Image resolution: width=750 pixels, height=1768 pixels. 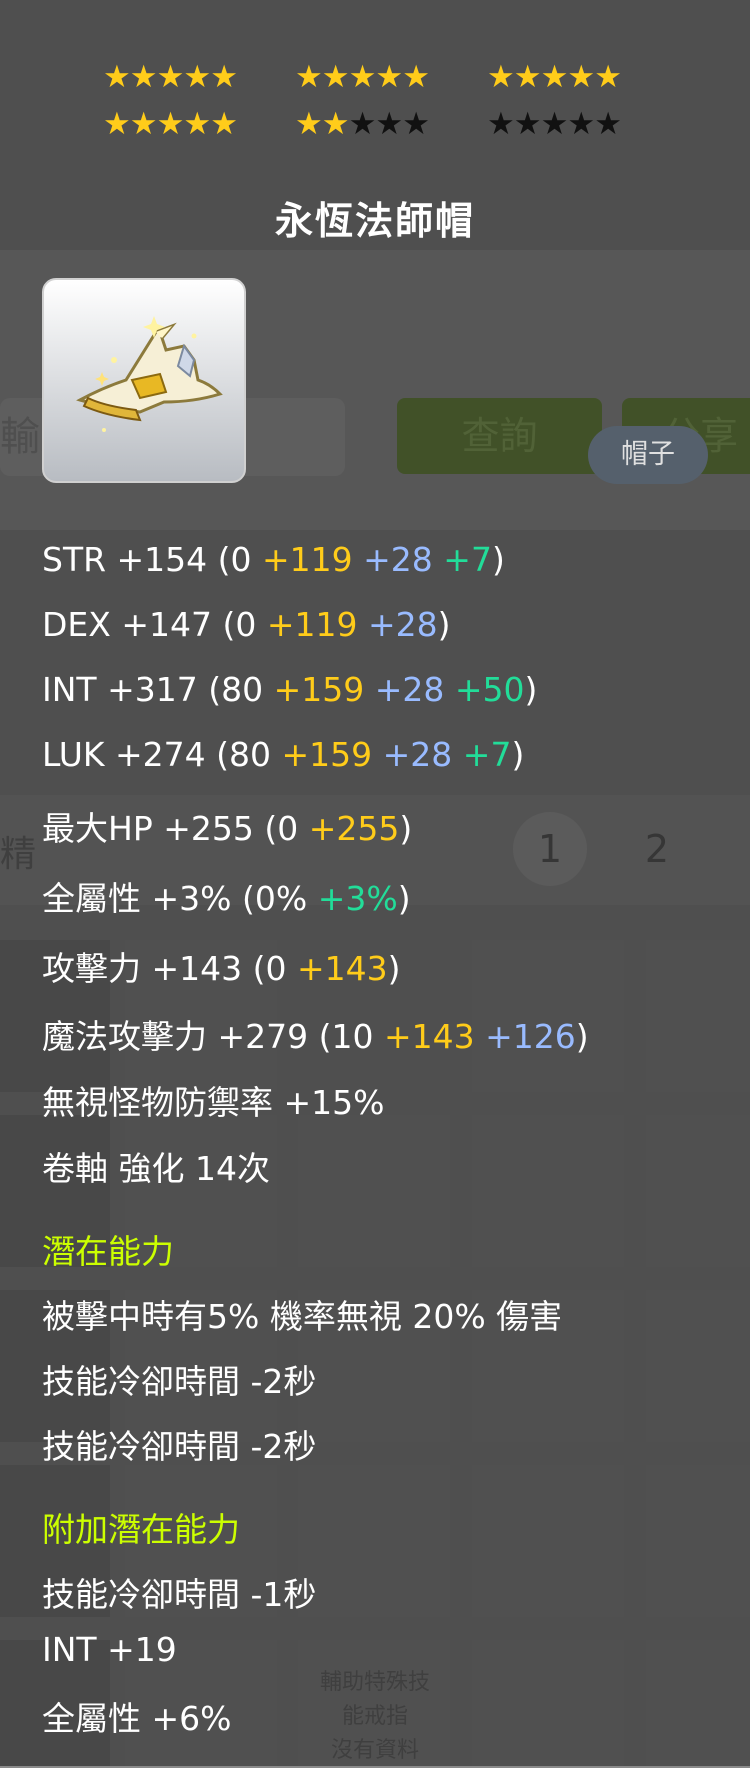 I want to click on potential-title: 潛在能力, so click(x=108, y=1251).